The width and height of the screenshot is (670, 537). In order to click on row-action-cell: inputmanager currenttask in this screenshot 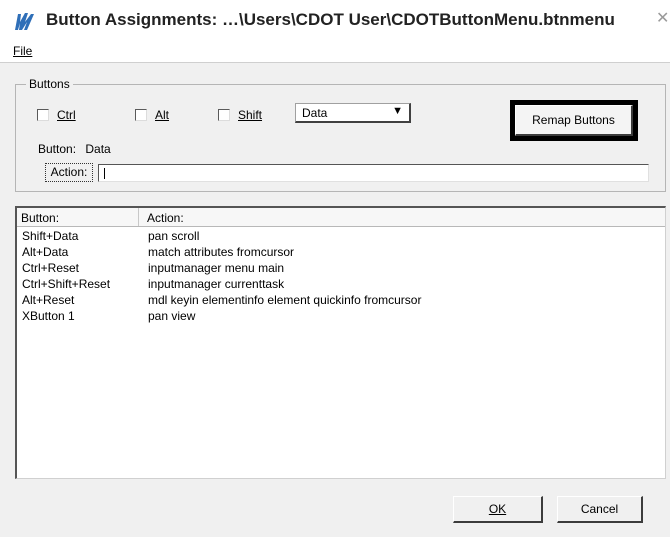, I will do `click(216, 284)`.